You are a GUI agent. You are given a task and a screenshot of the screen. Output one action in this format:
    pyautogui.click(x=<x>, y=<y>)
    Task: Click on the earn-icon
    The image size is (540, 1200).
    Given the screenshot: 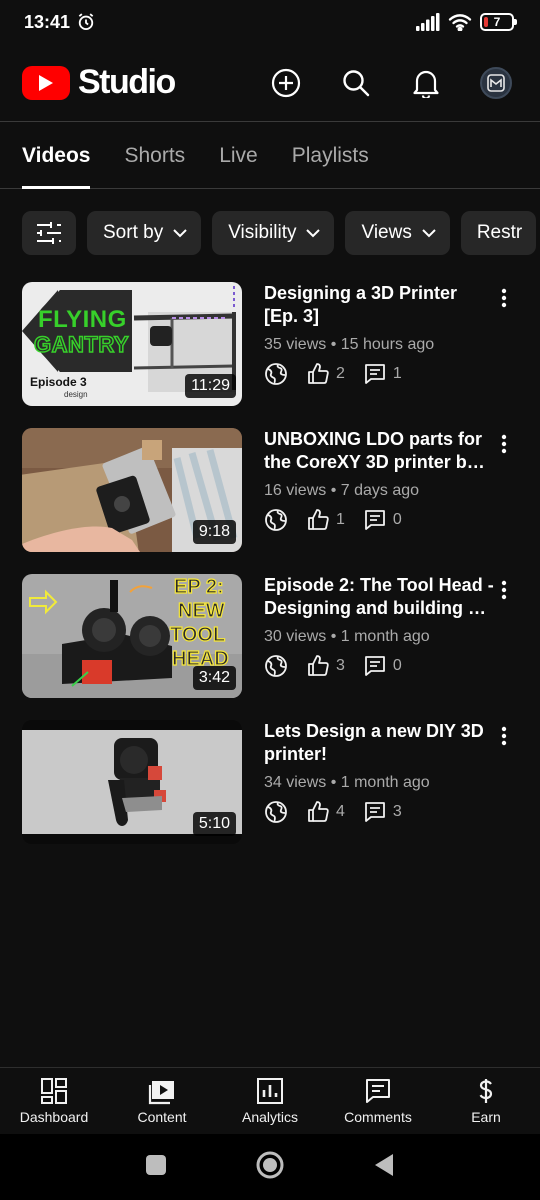 What is the action you would take?
    pyautogui.click(x=486, y=1091)
    